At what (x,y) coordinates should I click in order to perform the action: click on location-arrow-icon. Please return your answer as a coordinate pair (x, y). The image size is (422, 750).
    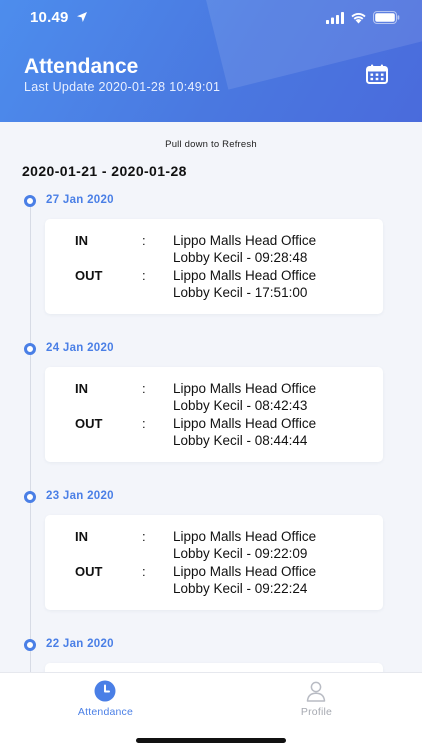
    Looking at the image, I should click on (82, 17).